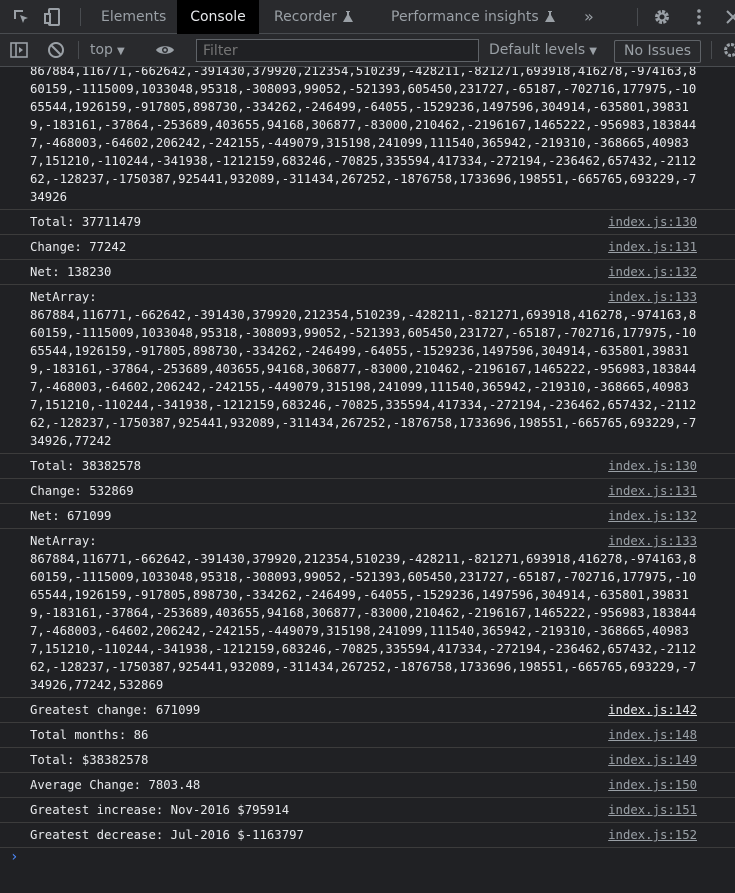 Image resolution: width=735 pixels, height=893 pixels. What do you see at coordinates (71, 516) in the screenshot?
I see `message-text: Net: 671099` at bounding box center [71, 516].